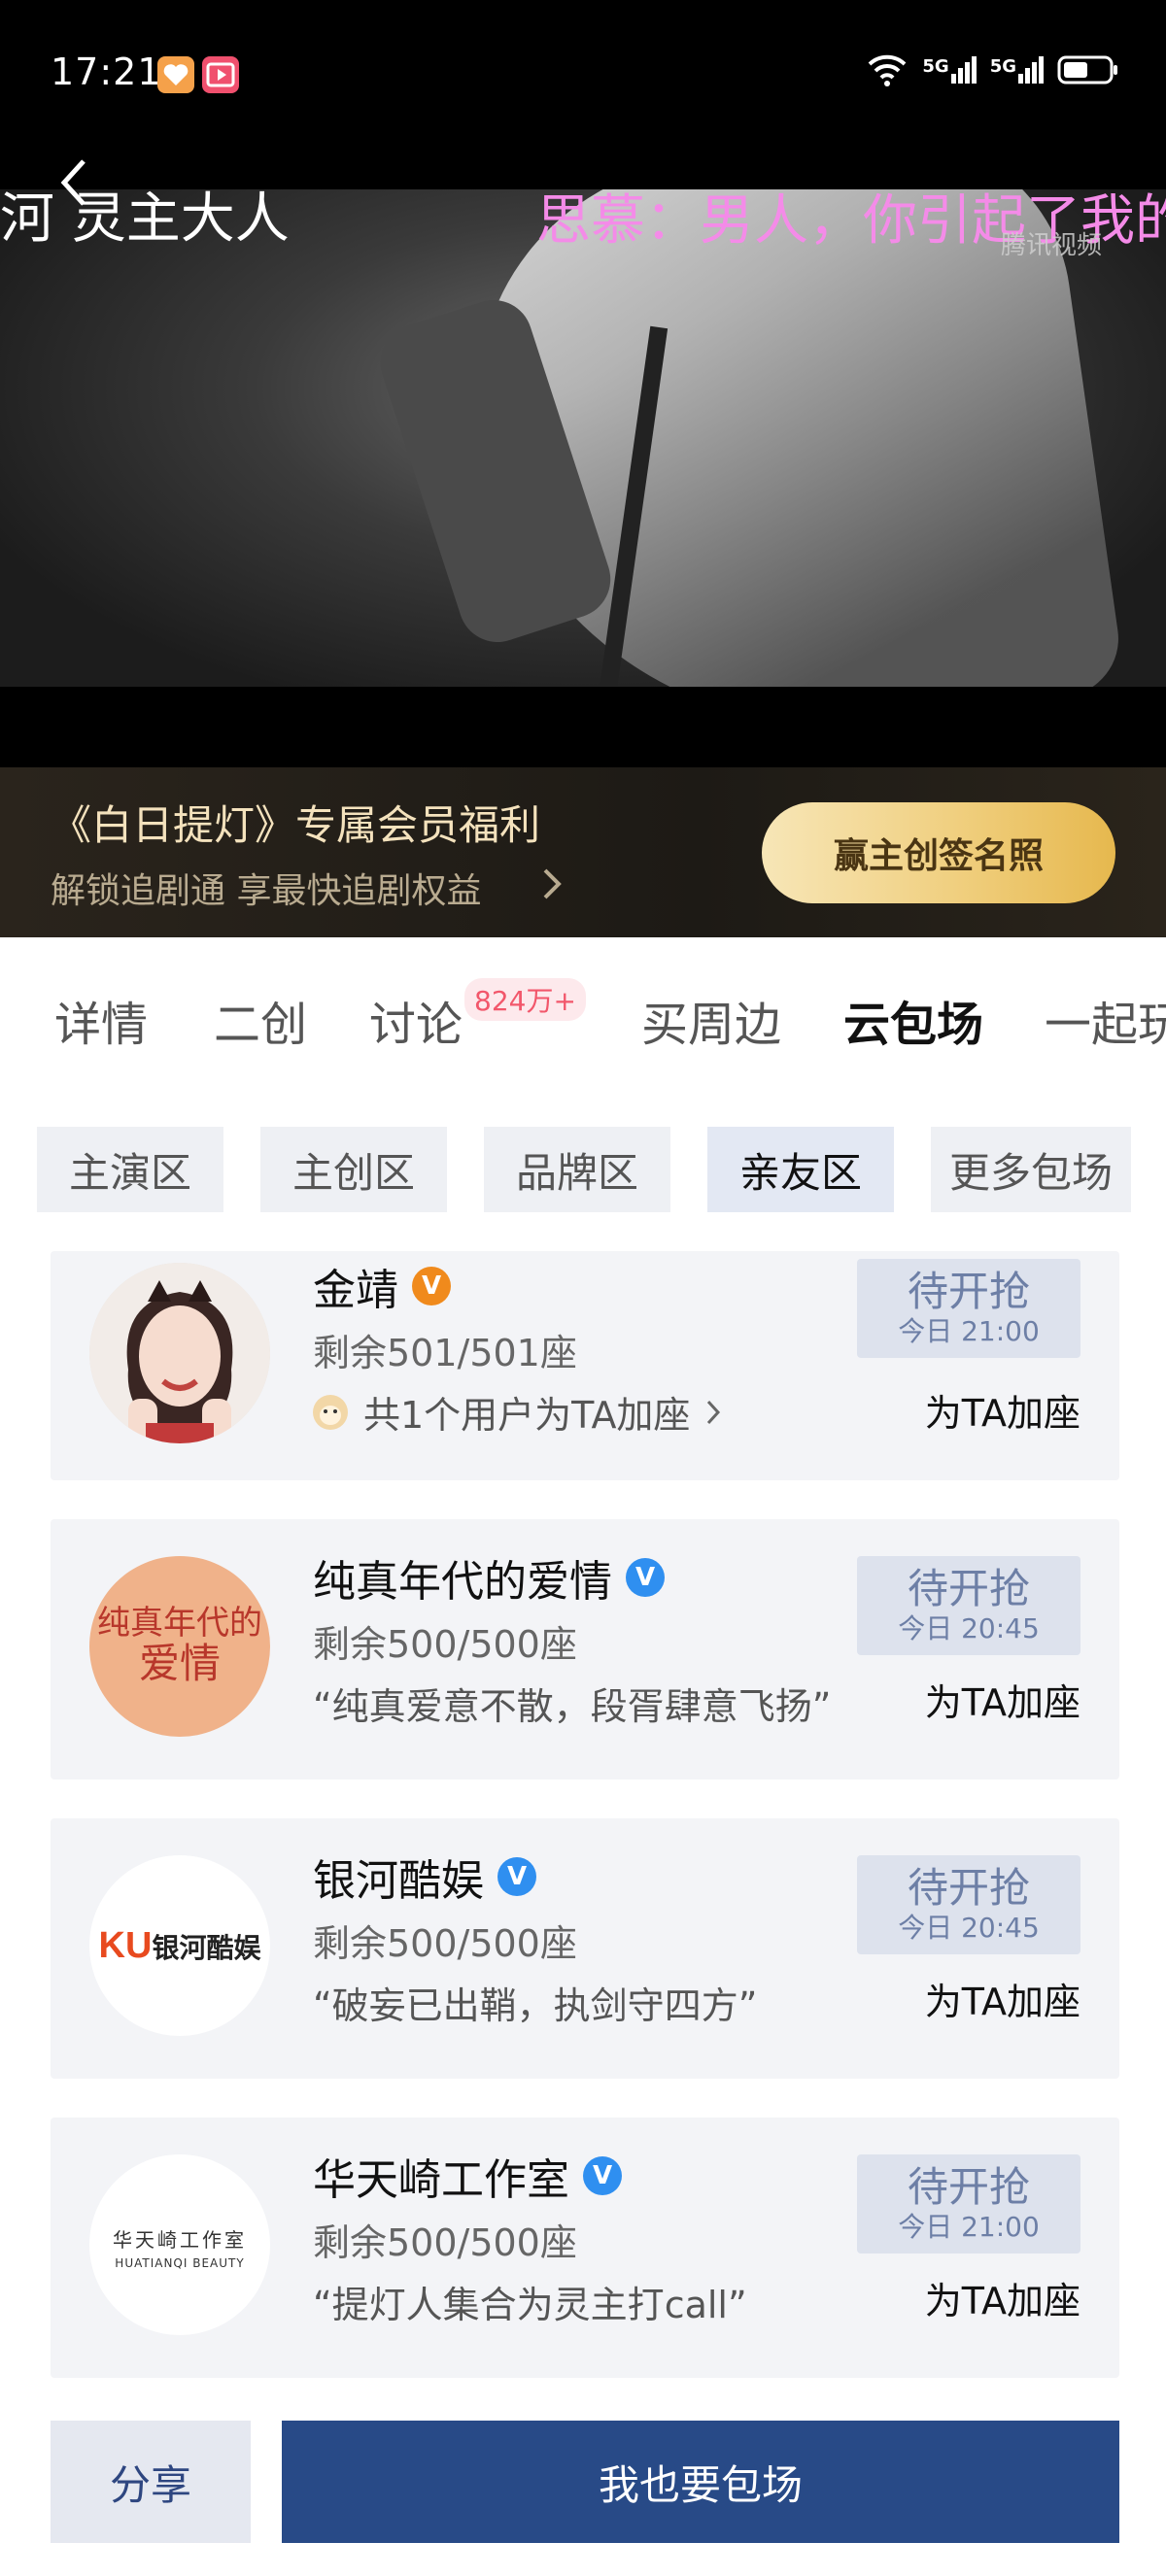 This screenshot has width=1166, height=2576. Describe the element at coordinates (179, 2244) in the screenshot. I see `avatar: 华天崎工作室 HUATIANQI BEAUTY` at that location.